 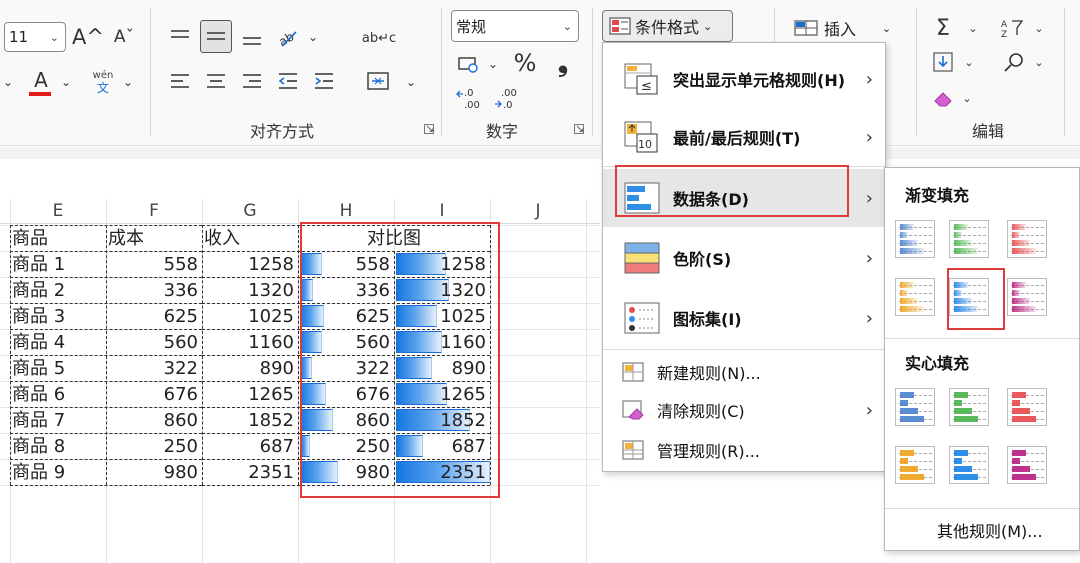 What do you see at coordinates (154, 394) in the screenshot?
I see `cell-cost: 676` at bounding box center [154, 394].